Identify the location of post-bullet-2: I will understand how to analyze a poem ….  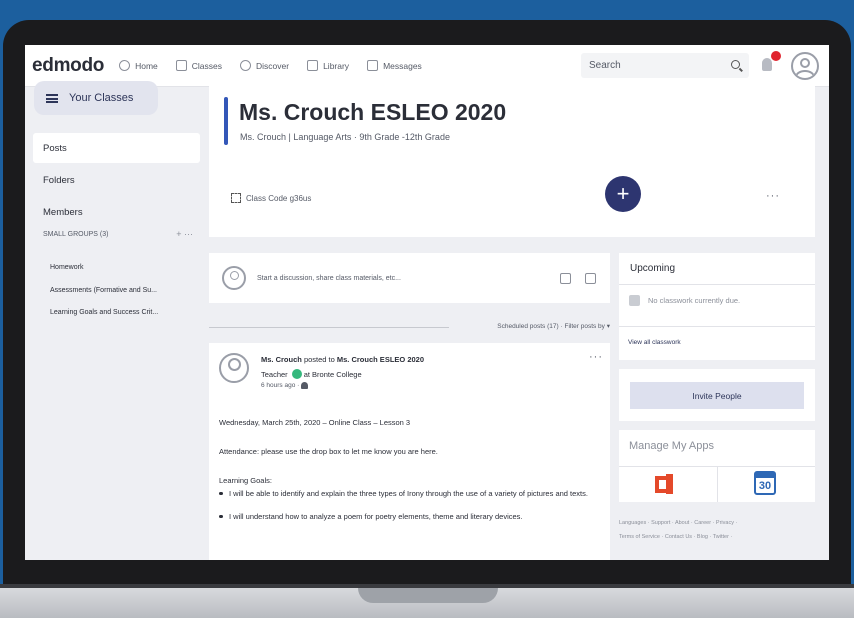
(409, 516).